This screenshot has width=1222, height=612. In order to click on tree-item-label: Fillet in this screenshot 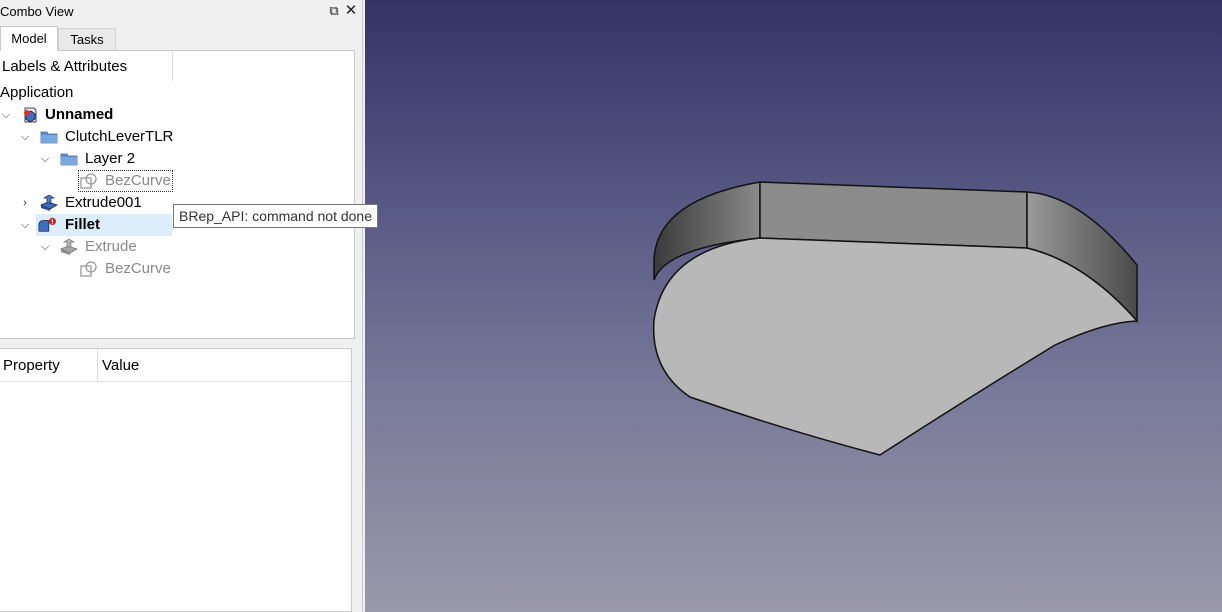, I will do `click(83, 224)`.